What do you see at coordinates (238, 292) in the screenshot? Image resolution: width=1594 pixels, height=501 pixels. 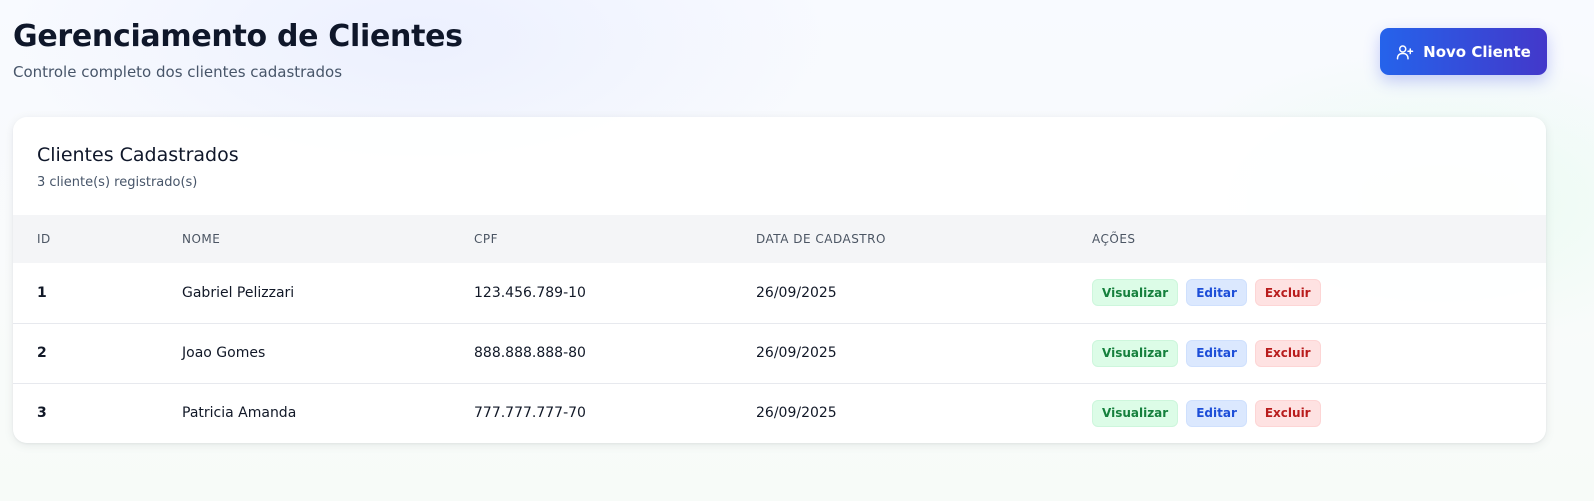 I see `cell-name: Gabriel Pelizzari` at bounding box center [238, 292].